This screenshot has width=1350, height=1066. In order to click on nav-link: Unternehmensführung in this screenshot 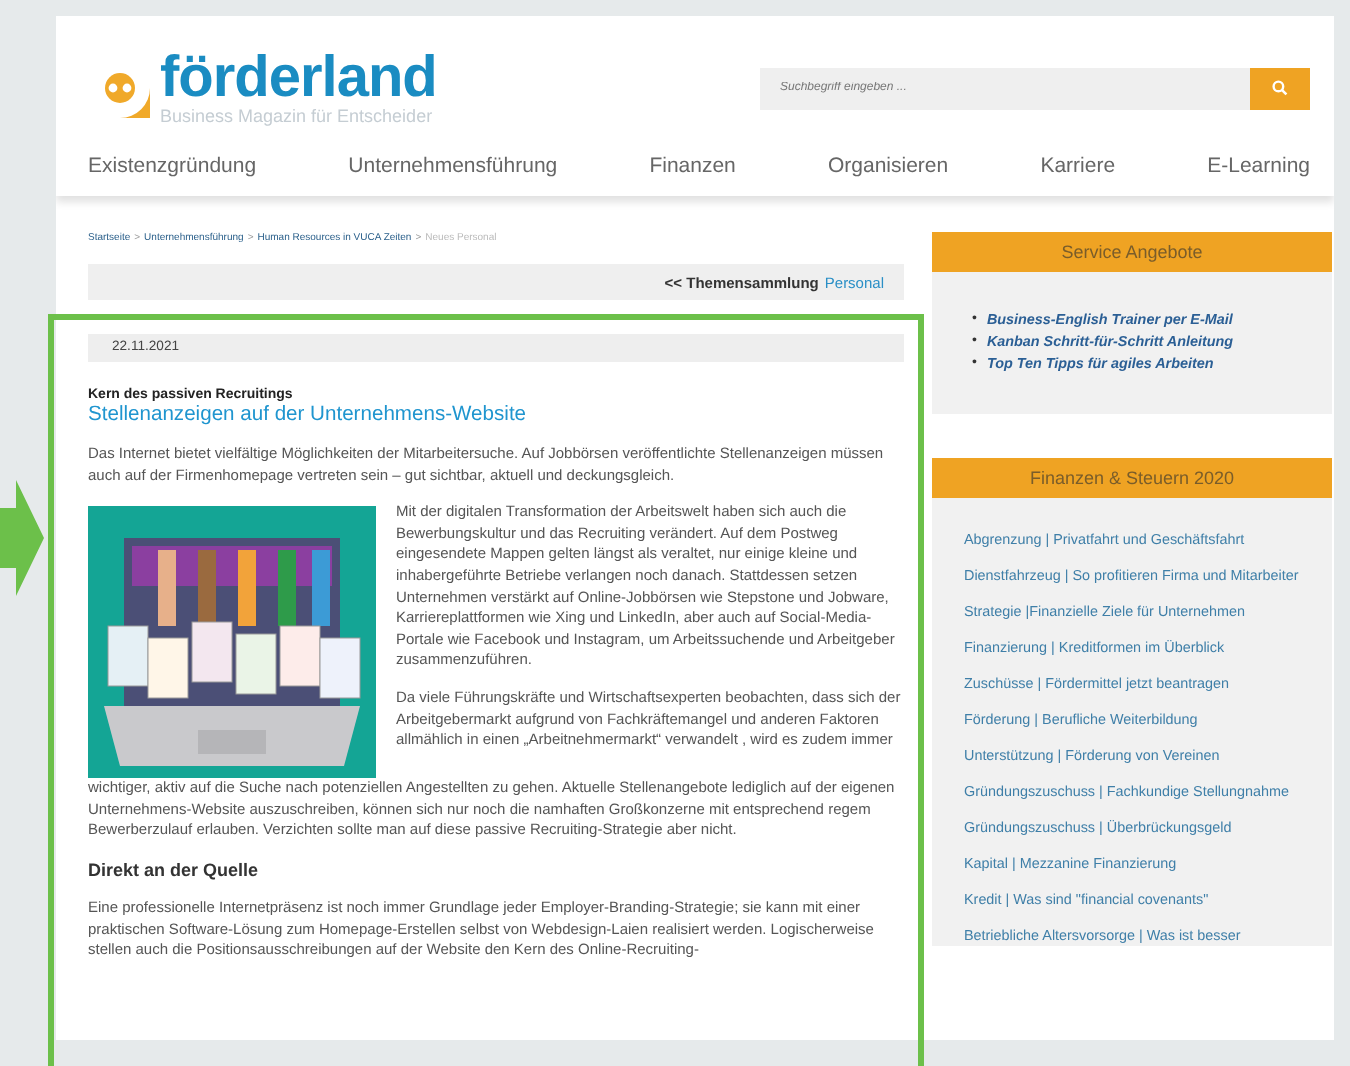, I will do `click(453, 166)`.